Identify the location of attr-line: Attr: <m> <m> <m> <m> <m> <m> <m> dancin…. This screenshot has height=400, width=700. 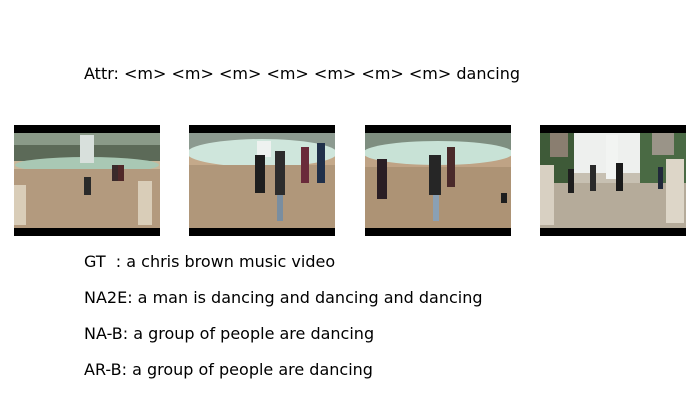
(302, 73).